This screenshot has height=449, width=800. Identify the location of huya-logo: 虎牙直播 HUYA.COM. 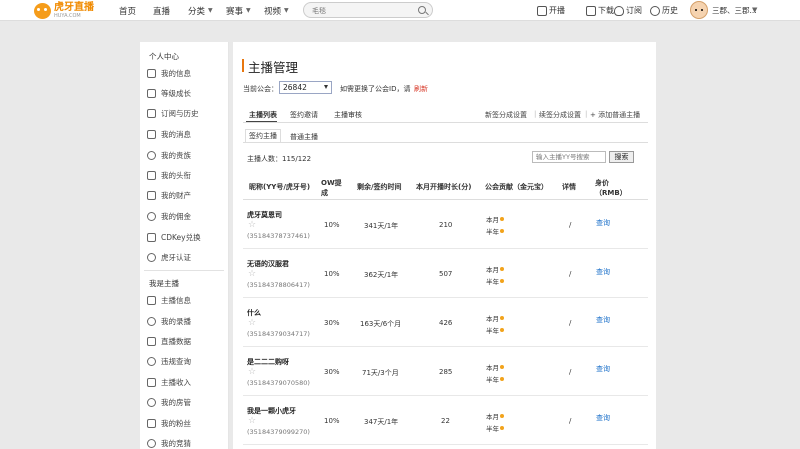
(68, 10).